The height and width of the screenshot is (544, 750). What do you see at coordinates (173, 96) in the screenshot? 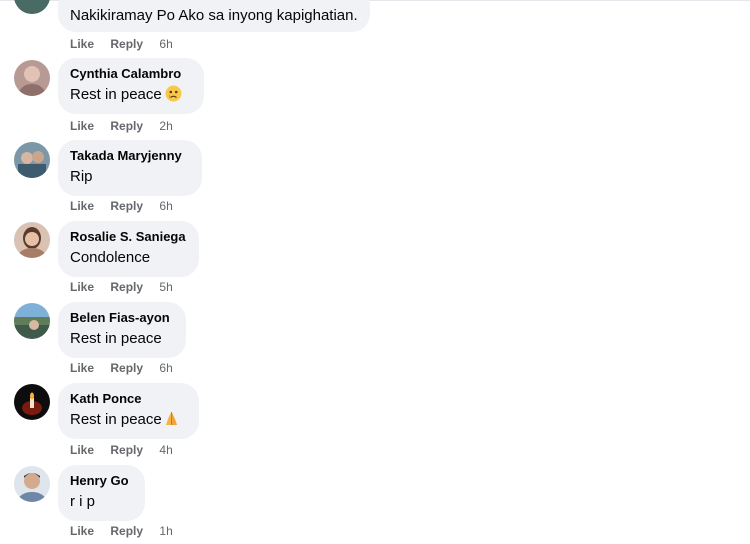
I see `crying-face-icon` at bounding box center [173, 96].